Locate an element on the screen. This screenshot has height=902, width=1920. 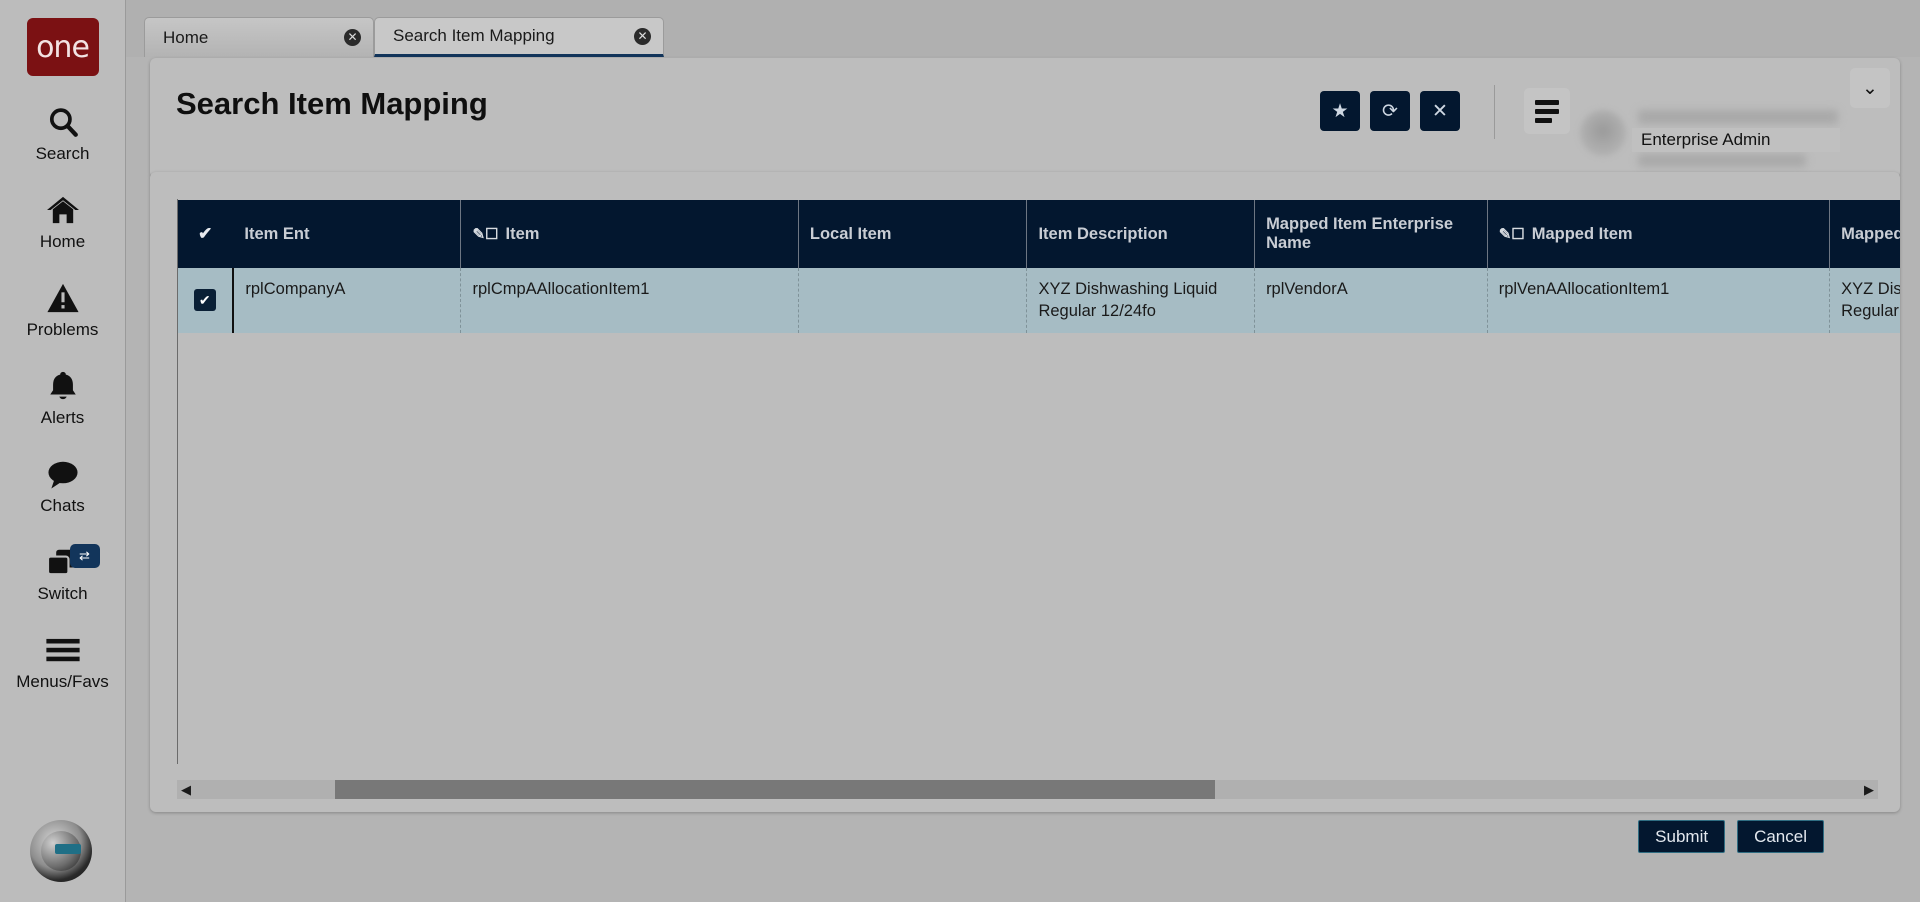
scroll-left-arrow-icon: ◀ is located at coordinates (186, 790).